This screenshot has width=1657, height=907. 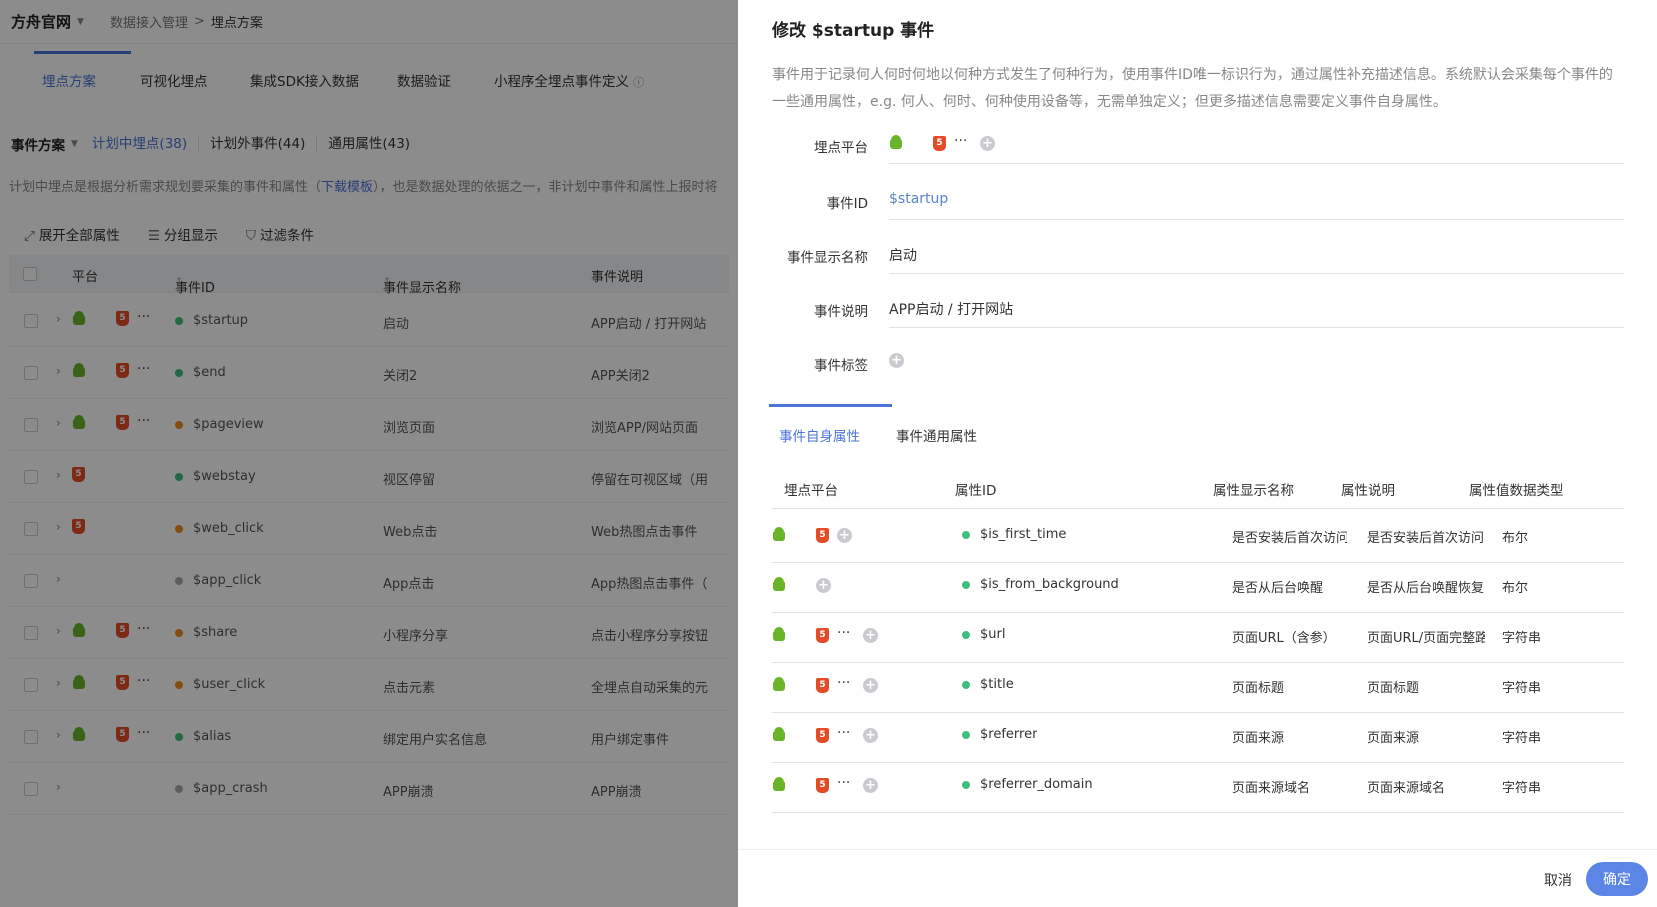 What do you see at coordinates (1256, 200) in the screenshot?
I see `event-id-input: $startup` at bounding box center [1256, 200].